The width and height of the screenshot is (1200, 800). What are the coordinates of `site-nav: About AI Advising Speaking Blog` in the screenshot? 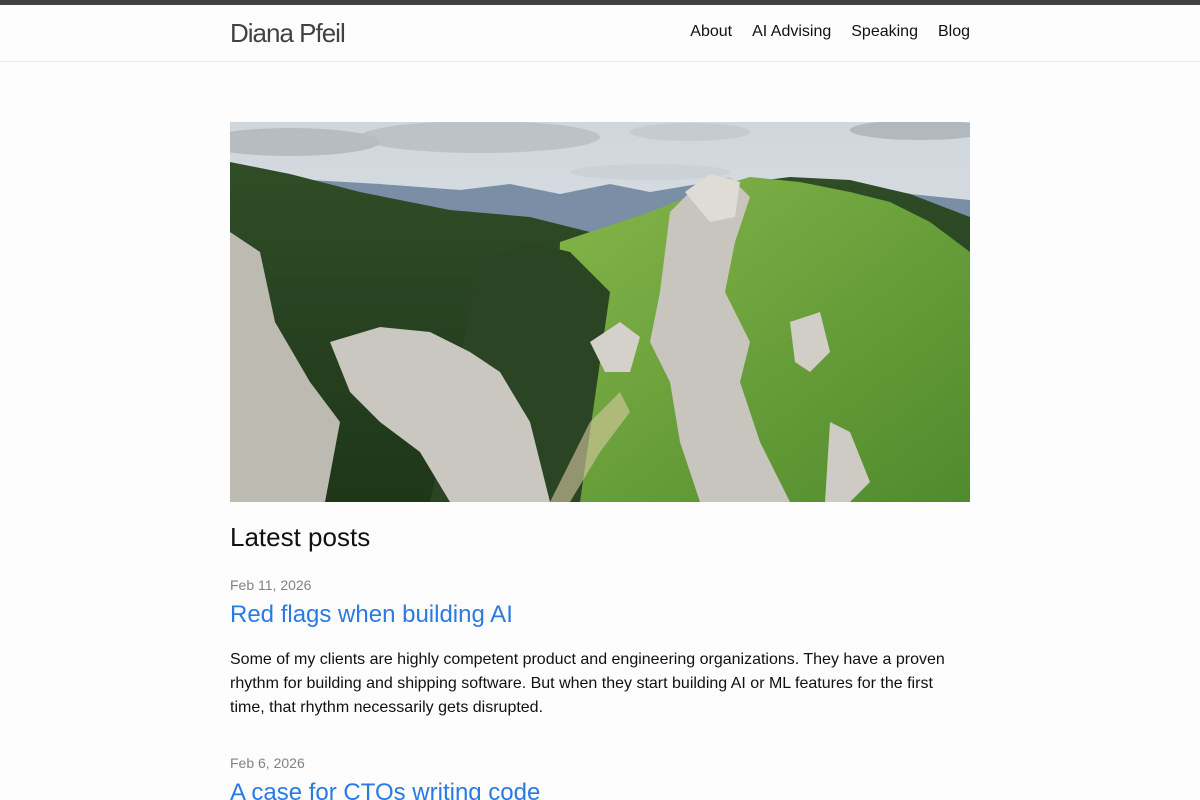 It's located at (830, 32).